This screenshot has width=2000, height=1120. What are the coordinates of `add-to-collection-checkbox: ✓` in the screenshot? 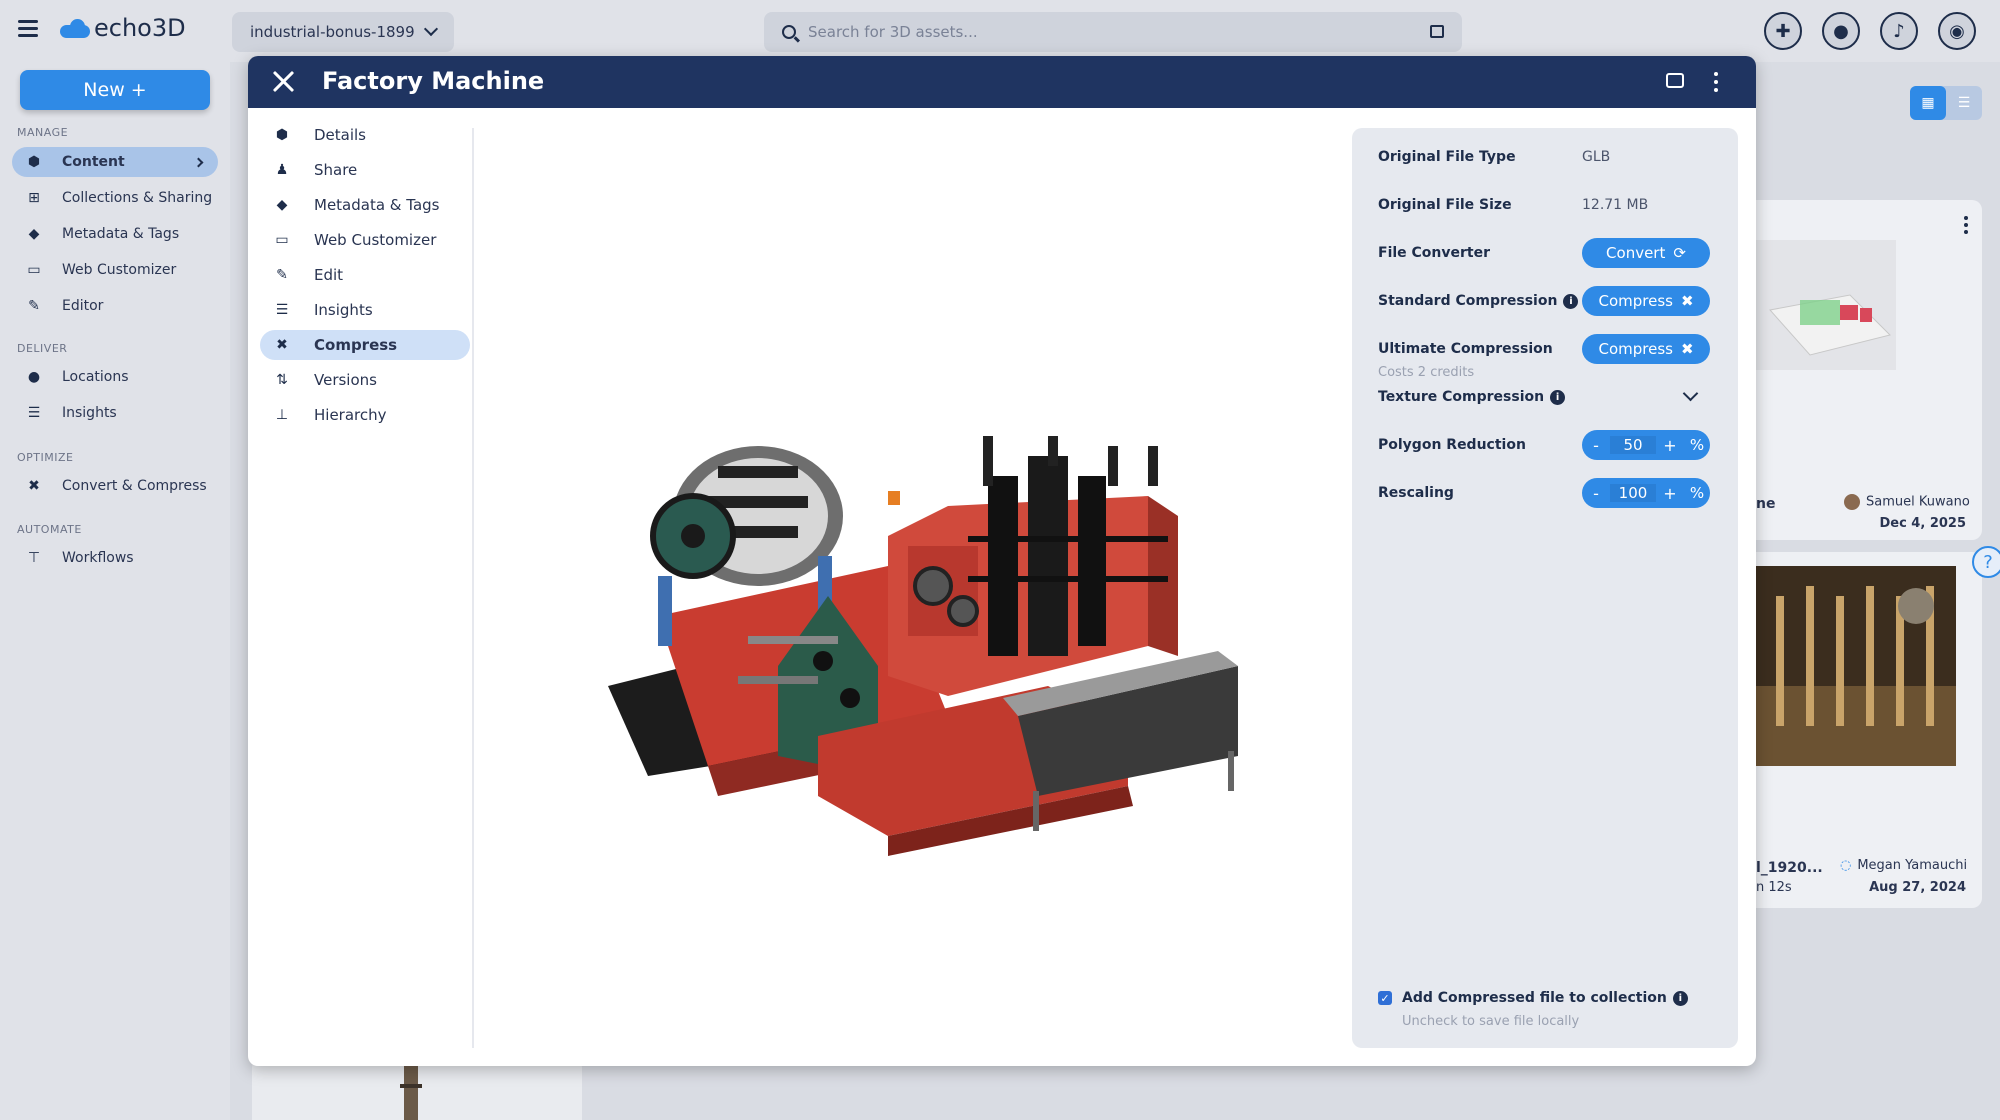 It's located at (1385, 998).